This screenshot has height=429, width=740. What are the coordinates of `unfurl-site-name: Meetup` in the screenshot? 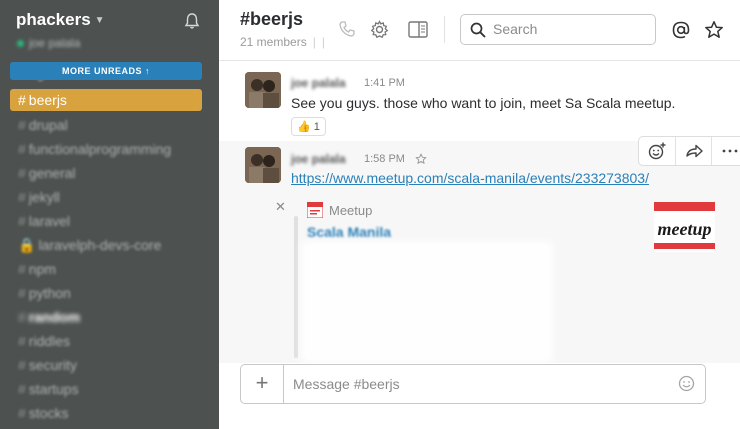 It's located at (351, 210).